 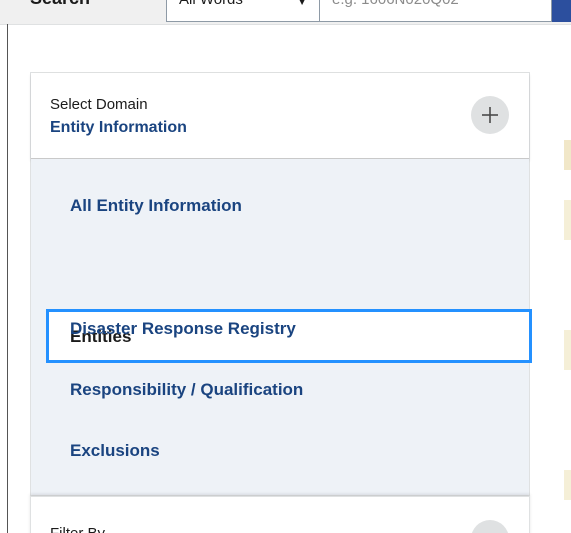 I want to click on filter-panel-label: Filter By, so click(x=77, y=529).